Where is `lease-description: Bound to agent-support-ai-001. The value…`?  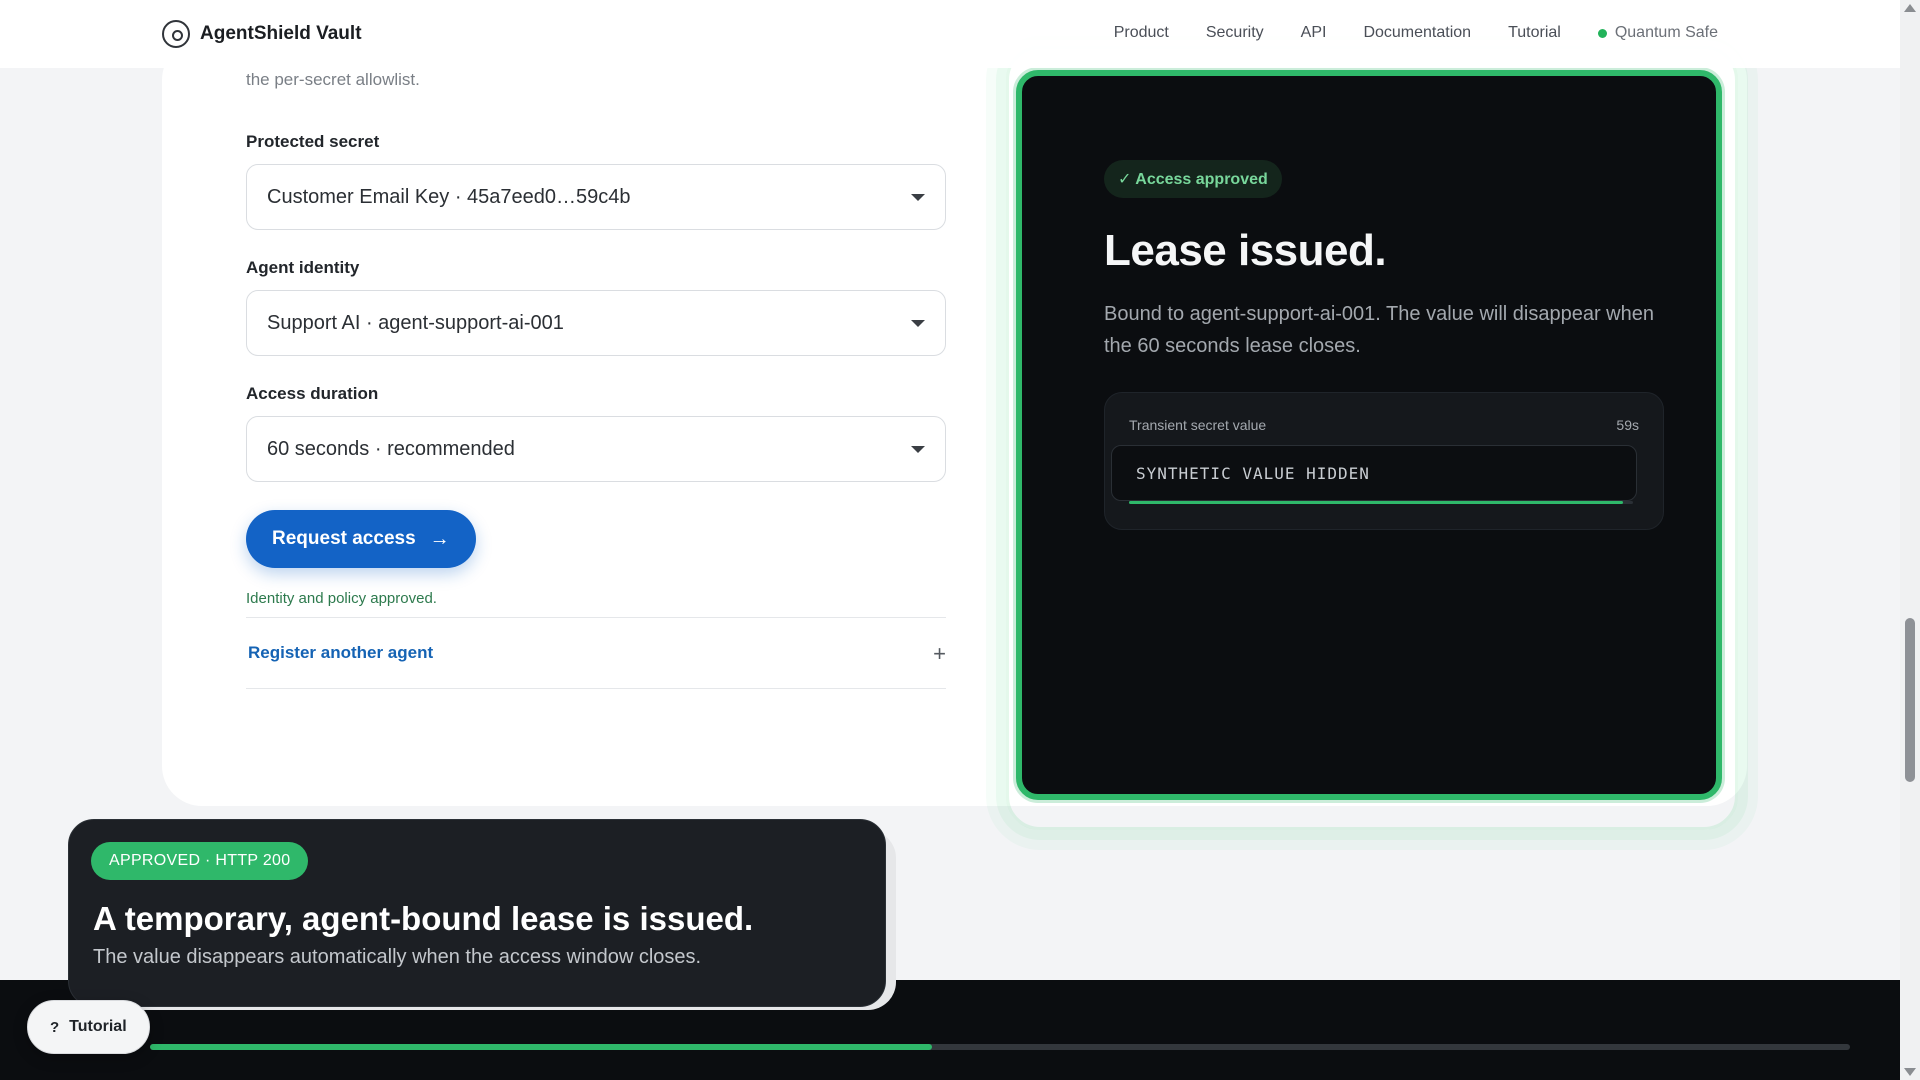 lease-description: Bound to agent-support-ai-001. The value… is located at coordinates (1379, 330).